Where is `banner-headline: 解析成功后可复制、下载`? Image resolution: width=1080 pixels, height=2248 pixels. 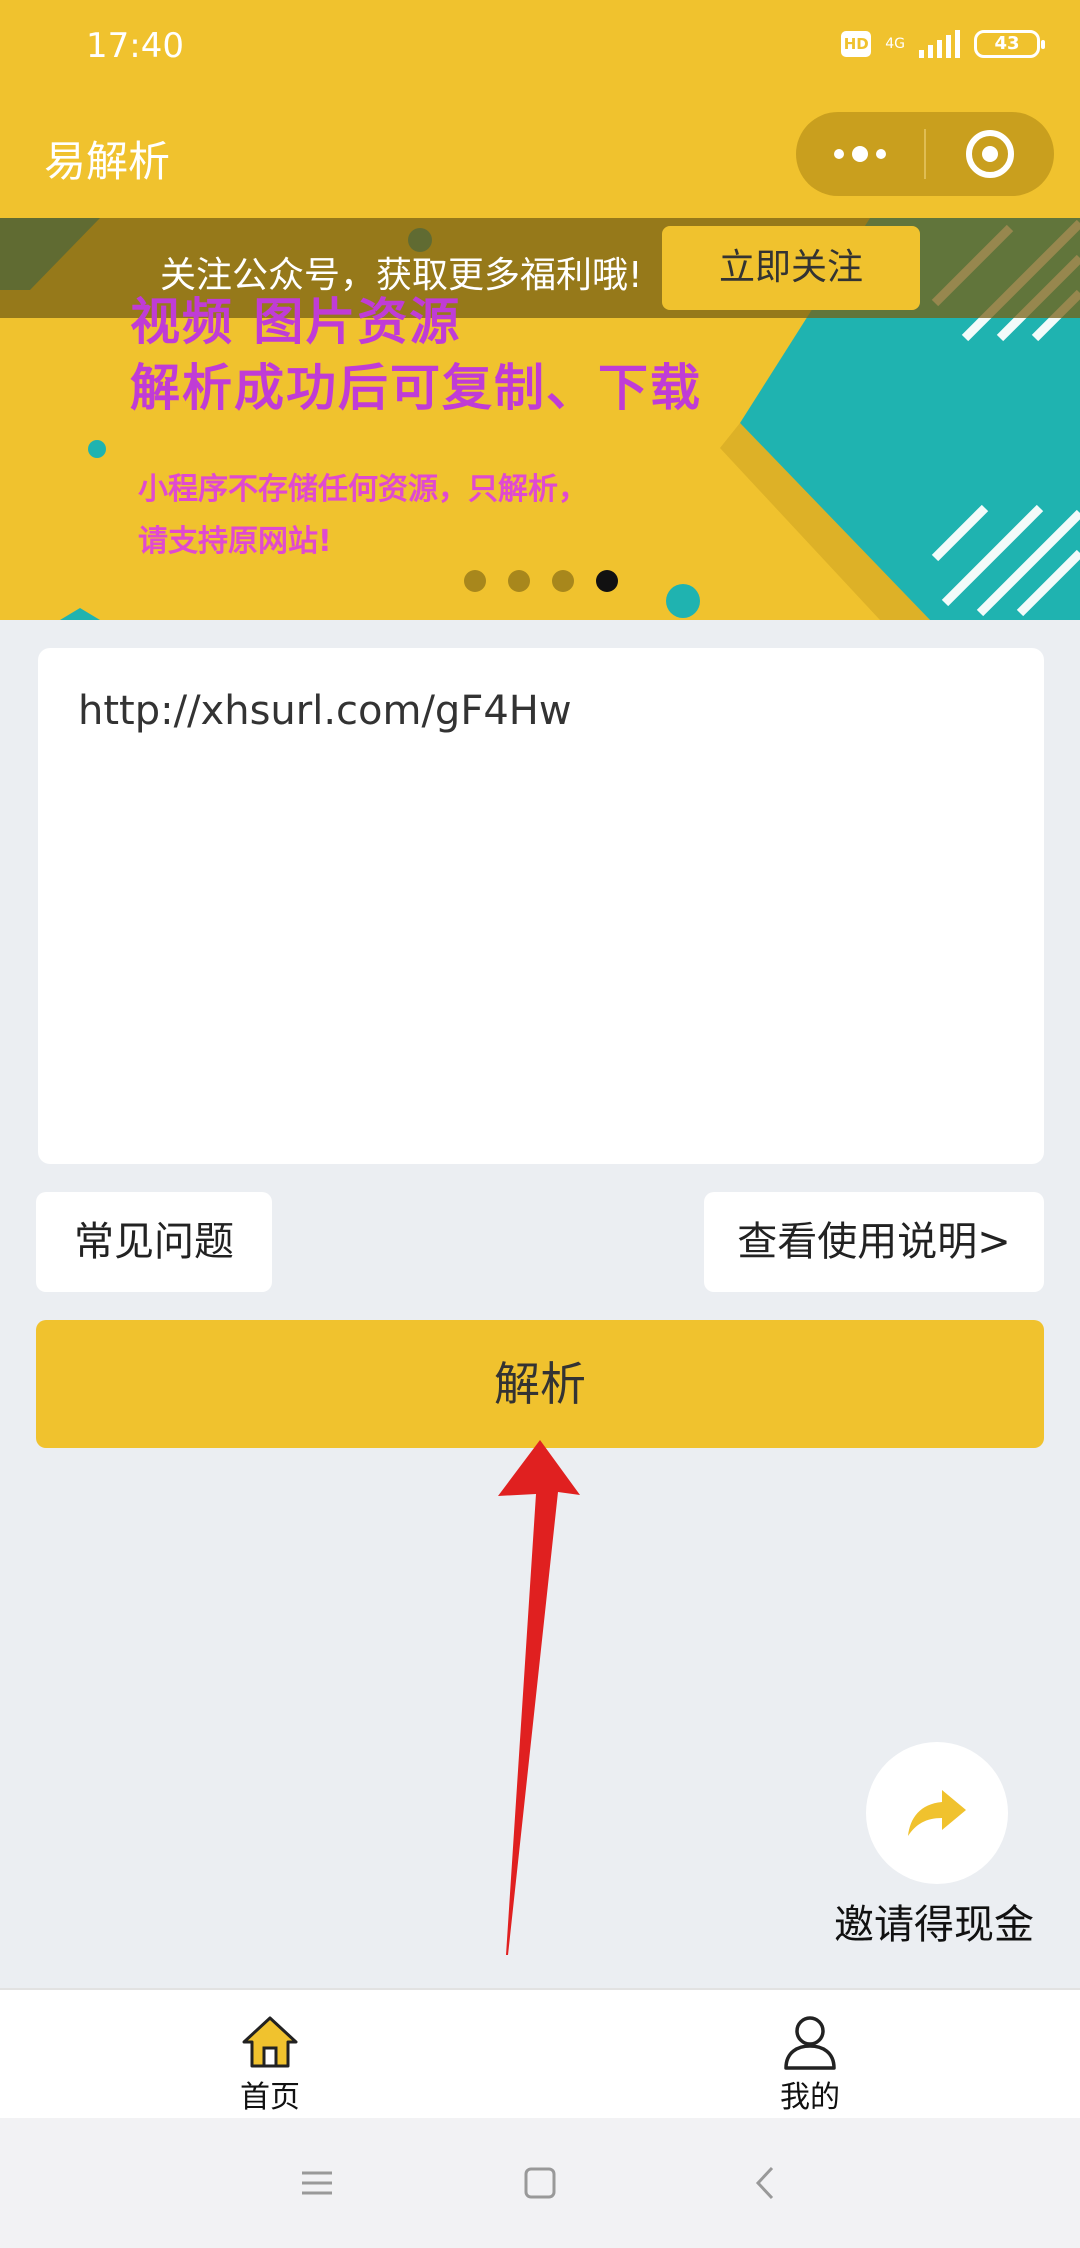 banner-headline: 解析成功后可复制、下载 is located at coordinates (416, 388).